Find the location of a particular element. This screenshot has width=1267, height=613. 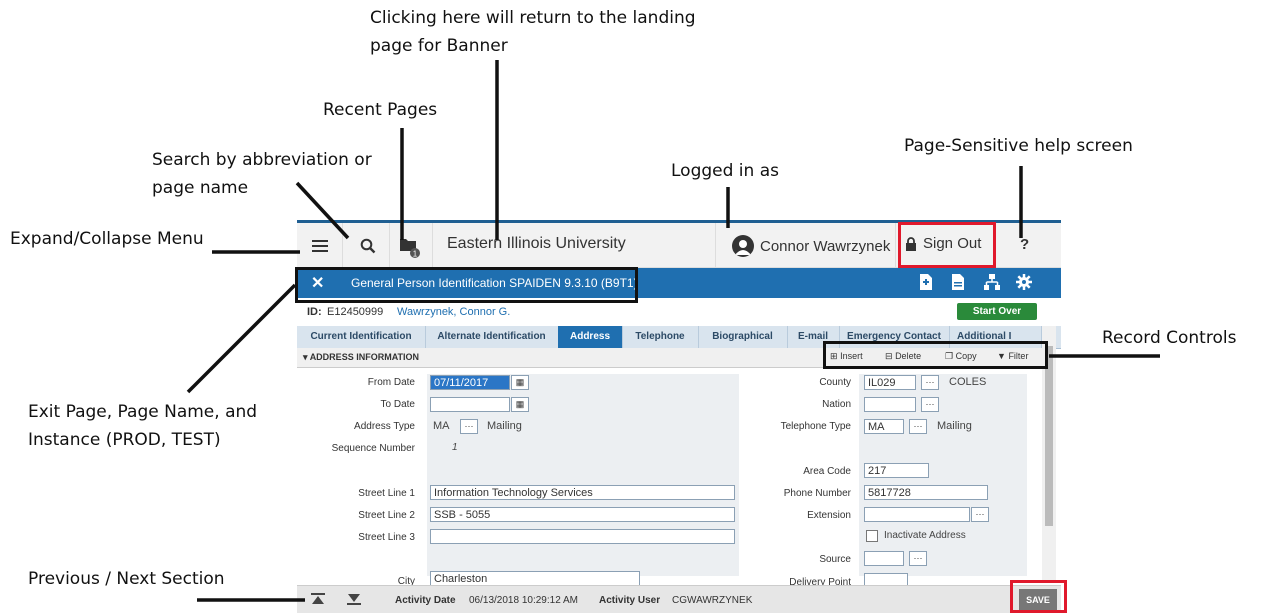

callout-help-screen: Page-Sensitive help screen is located at coordinates (1018, 146).